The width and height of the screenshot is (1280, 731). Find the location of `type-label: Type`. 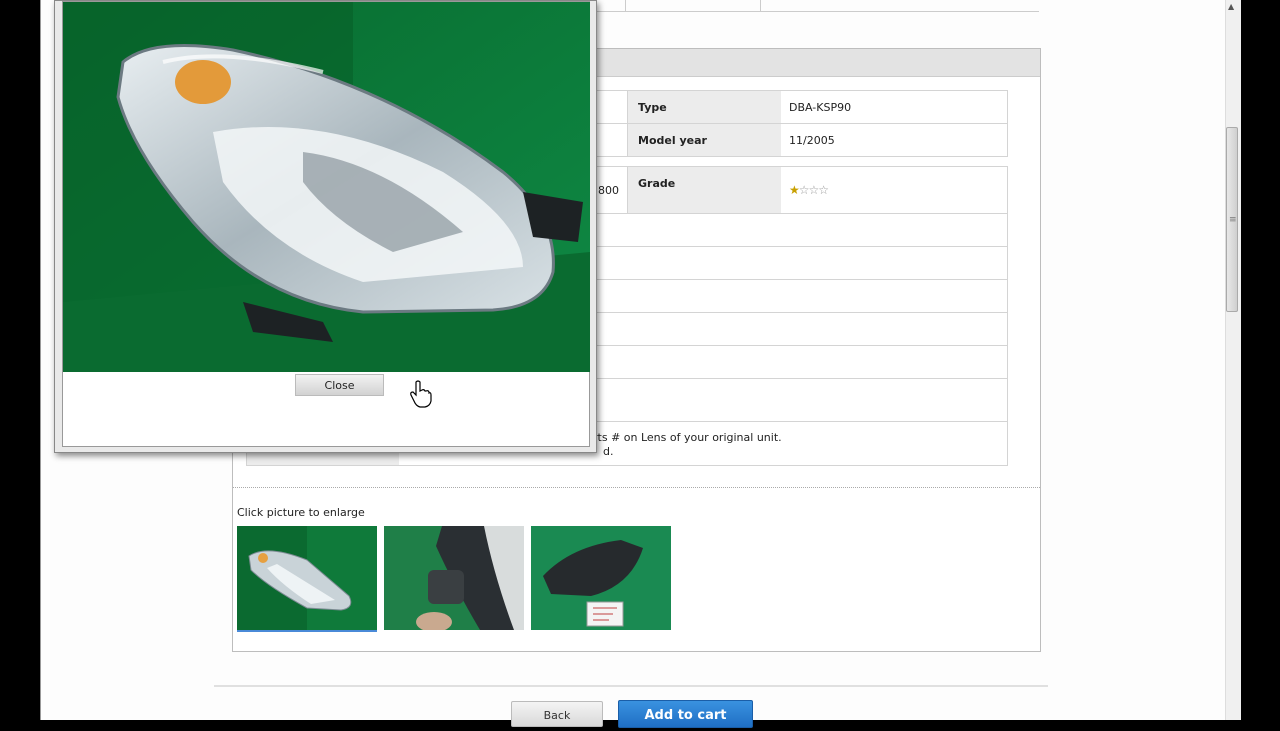

type-label: Type is located at coordinates (704, 107).